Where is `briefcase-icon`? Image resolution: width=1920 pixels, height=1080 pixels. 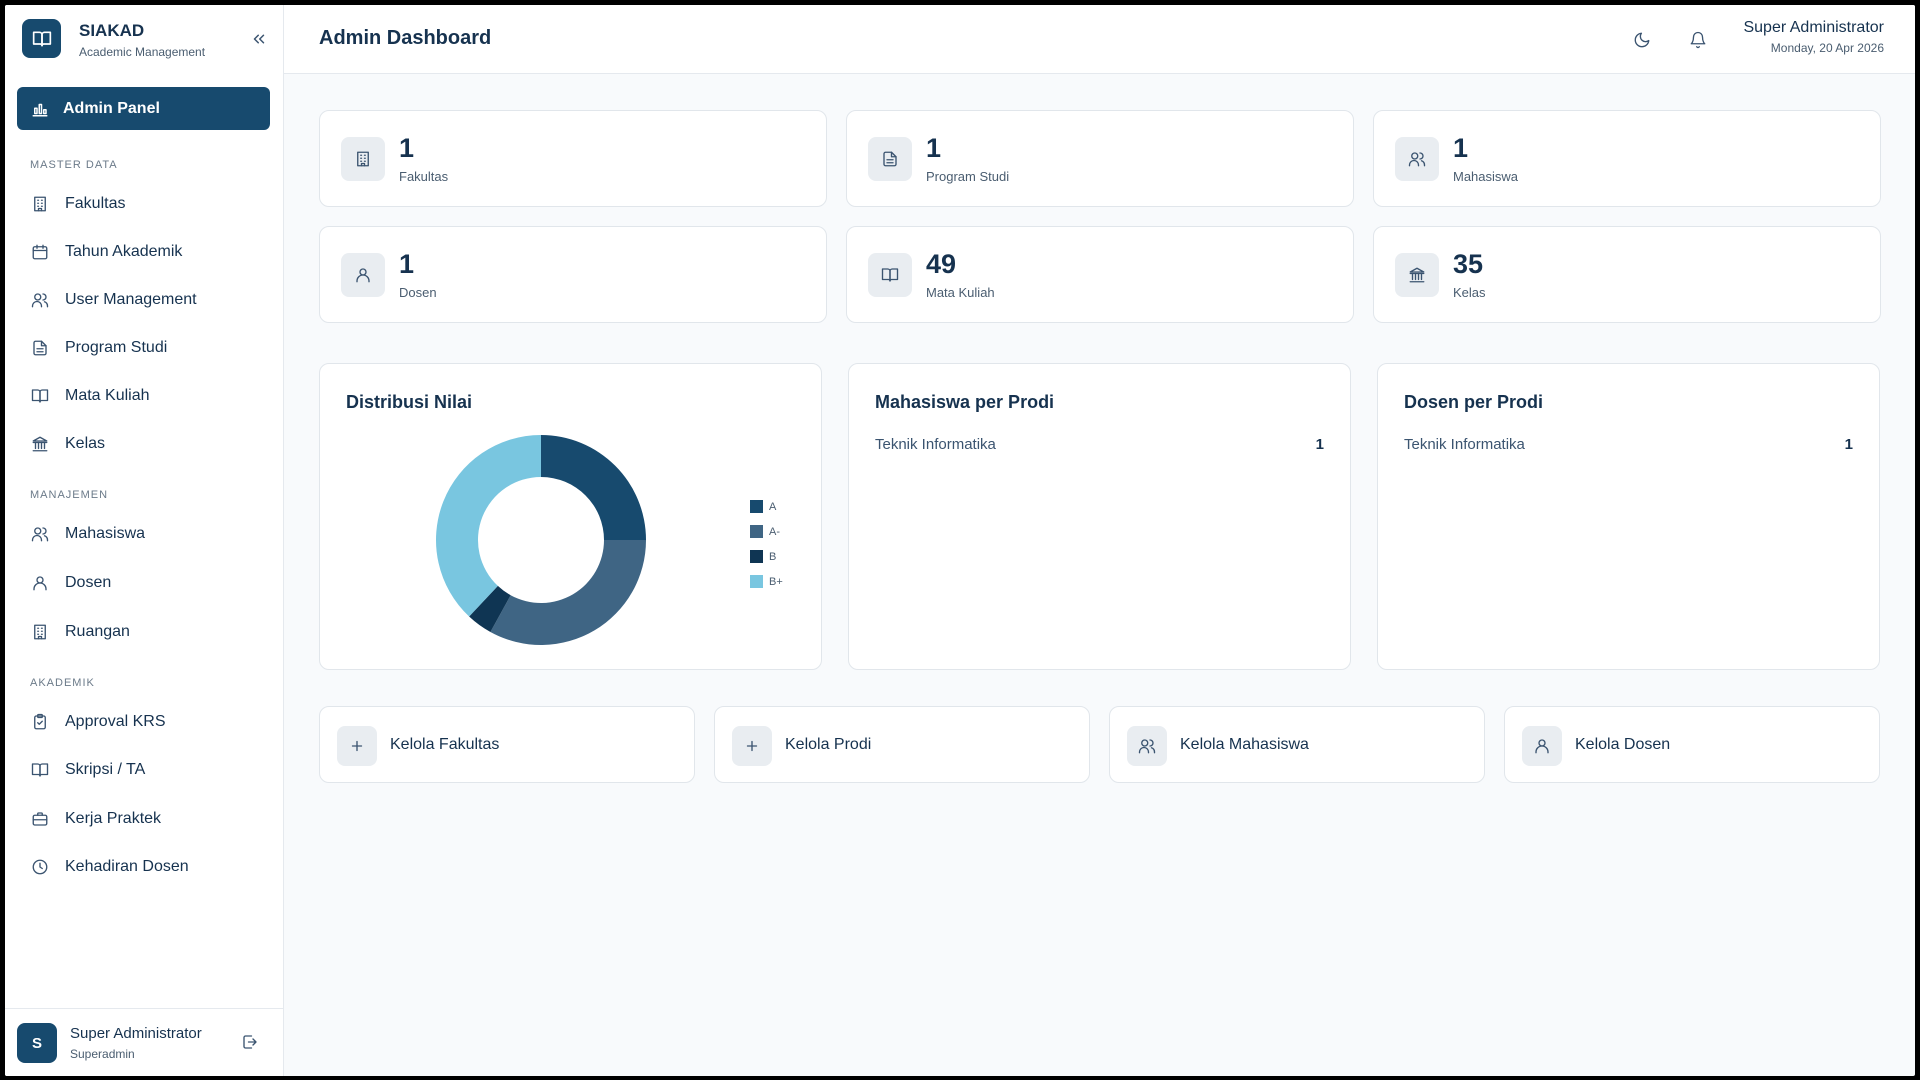 briefcase-icon is located at coordinates (40, 819).